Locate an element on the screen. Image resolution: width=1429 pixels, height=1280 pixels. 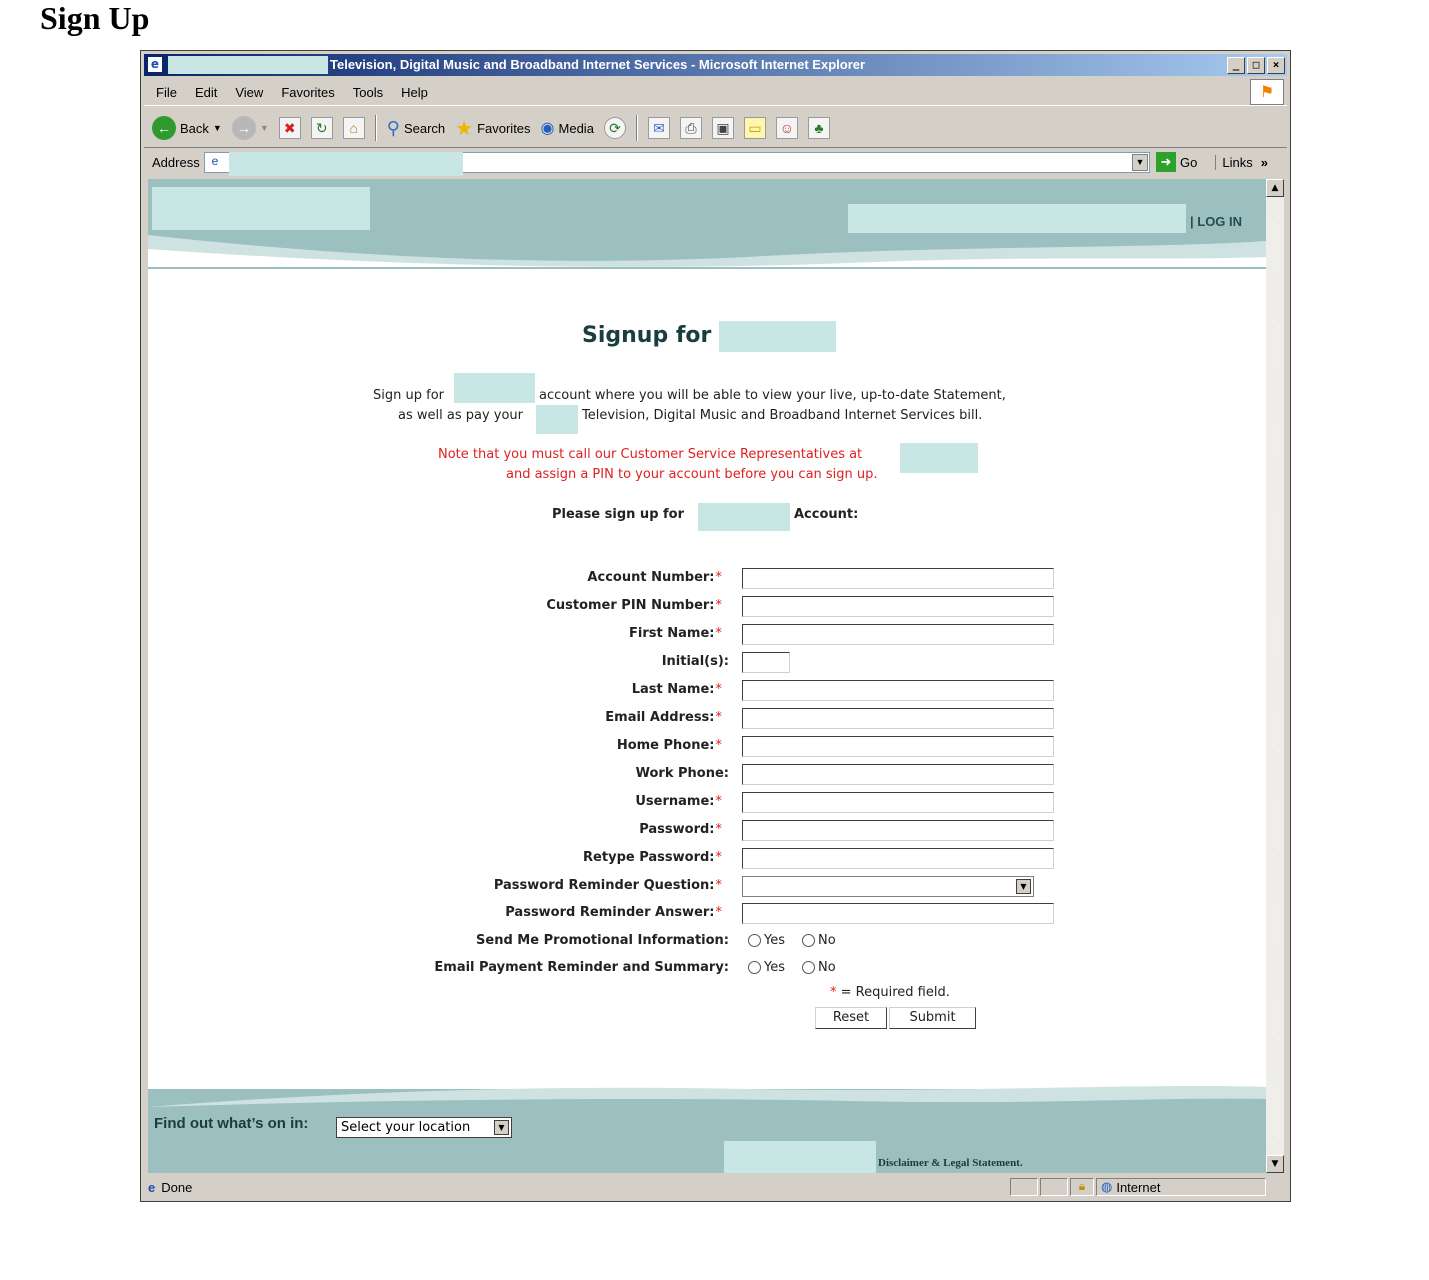
payment-reminder-yes-radio: Yes is located at coordinates (766, 967).